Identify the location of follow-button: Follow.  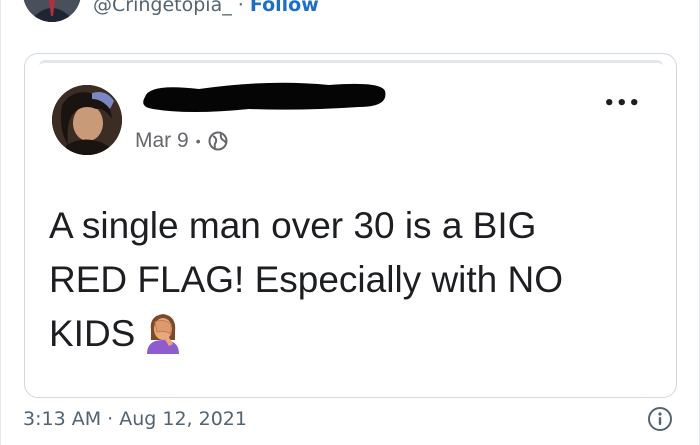
(284, 8).